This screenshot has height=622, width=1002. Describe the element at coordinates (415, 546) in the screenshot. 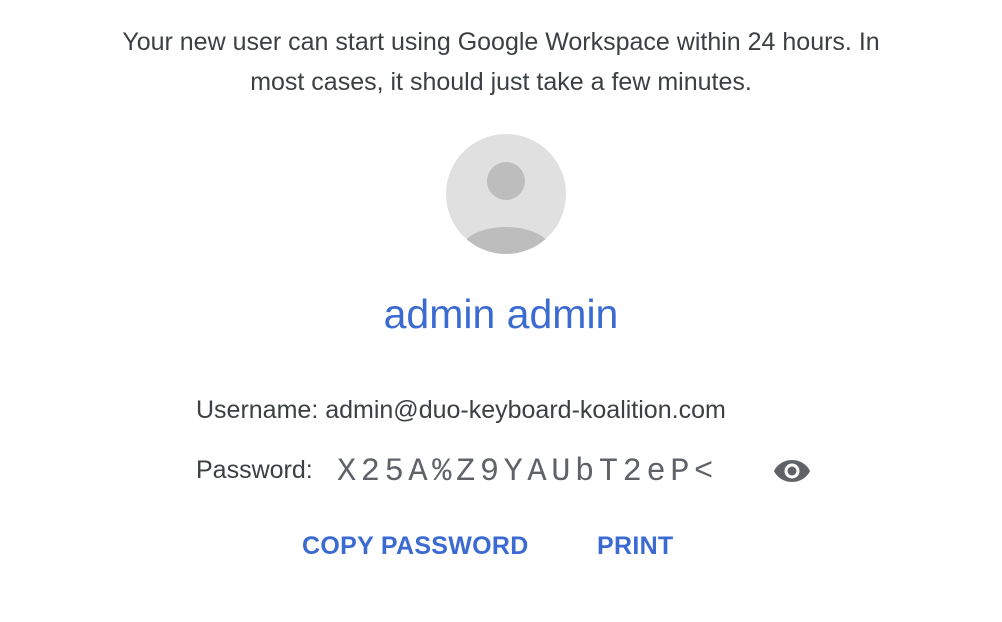

I see `copy-password-button: COPY PASSWORD` at that location.